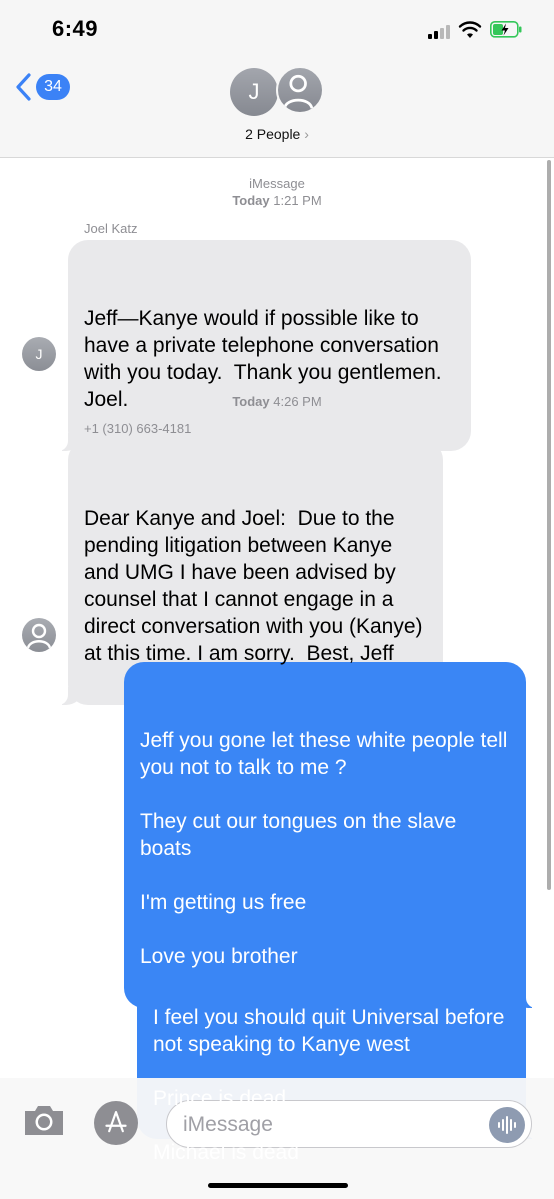 This screenshot has height=1199, width=554. What do you see at coordinates (278, 1185) in the screenshot?
I see `home-indicator` at bounding box center [278, 1185].